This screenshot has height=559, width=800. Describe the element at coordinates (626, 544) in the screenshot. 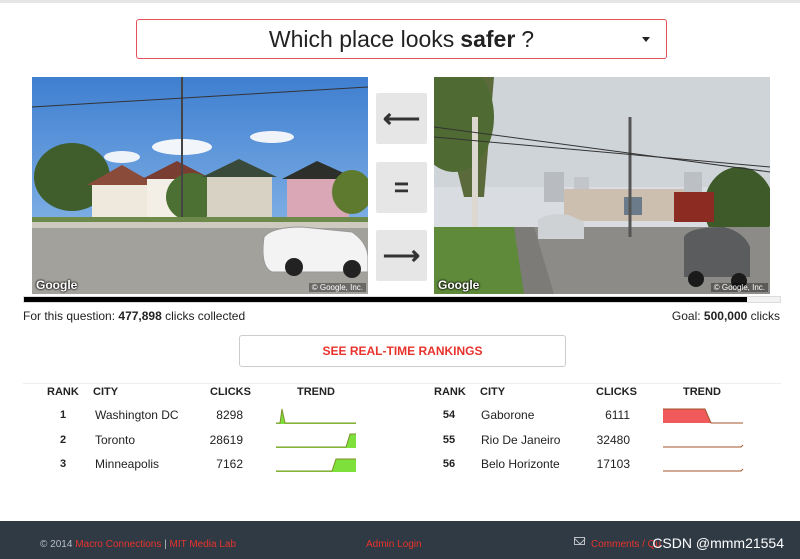

I see `comments-link: Comments / Qu` at that location.